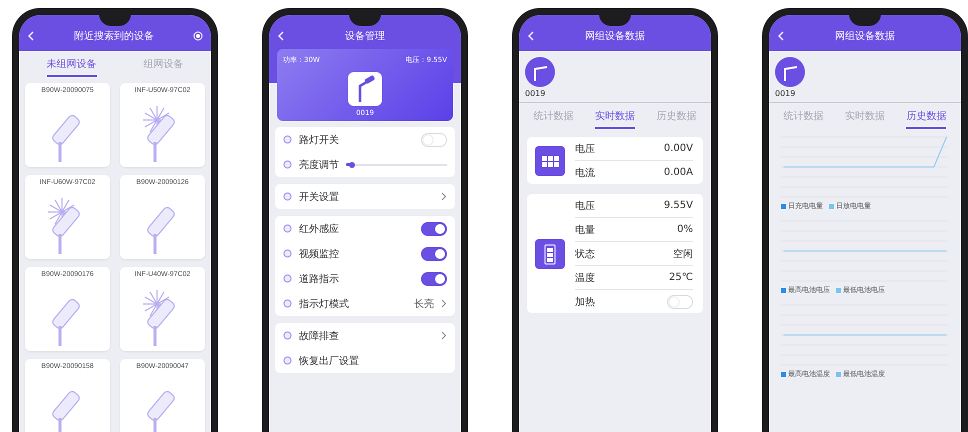 This screenshot has height=432, width=968. What do you see at coordinates (683, 254) in the screenshot?
I see `data-value: 空闲` at bounding box center [683, 254].